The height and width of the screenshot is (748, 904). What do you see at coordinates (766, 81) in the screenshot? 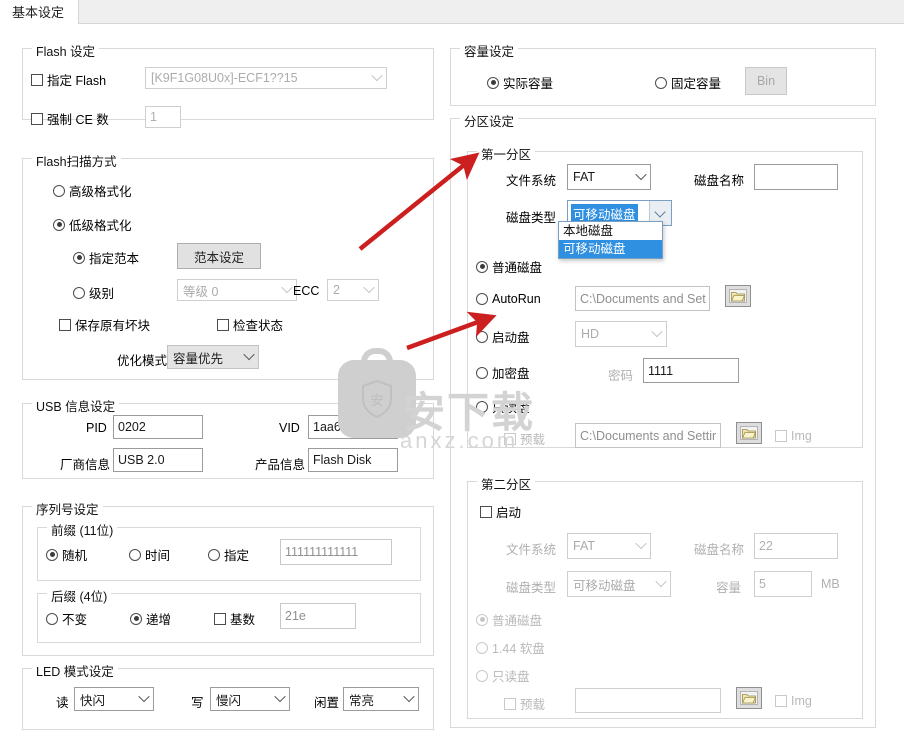
I see `button-bin: Bin` at bounding box center [766, 81].